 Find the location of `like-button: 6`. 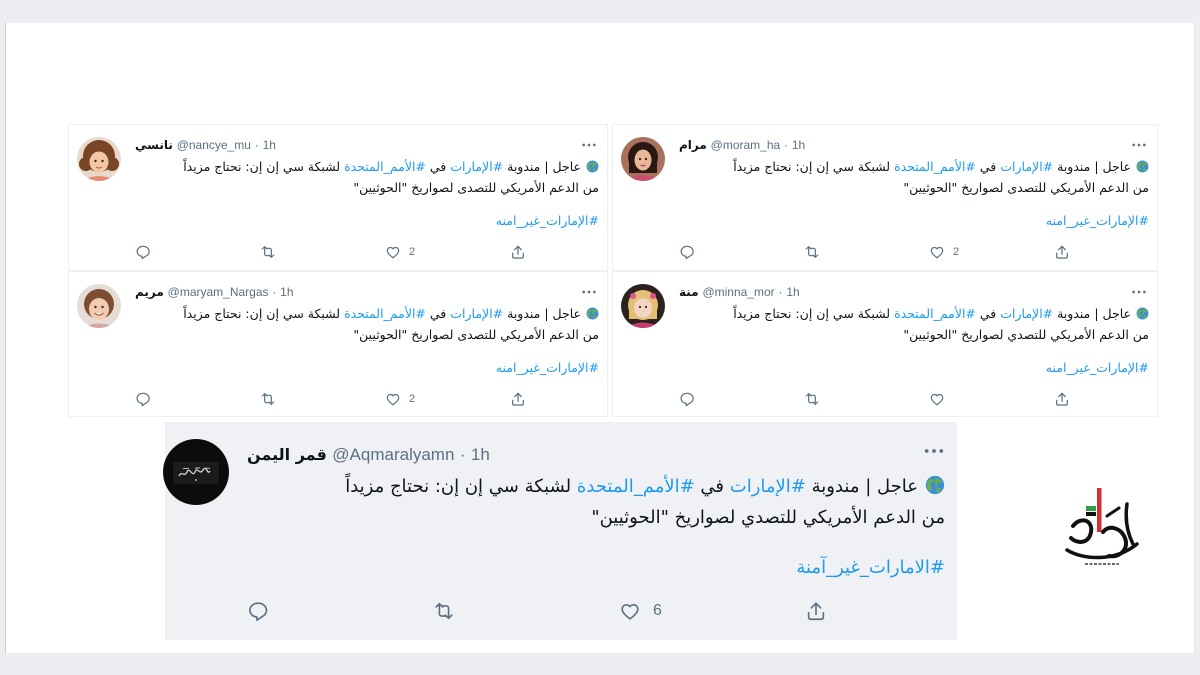

like-button: 6 is located at coordinates (712, 611).